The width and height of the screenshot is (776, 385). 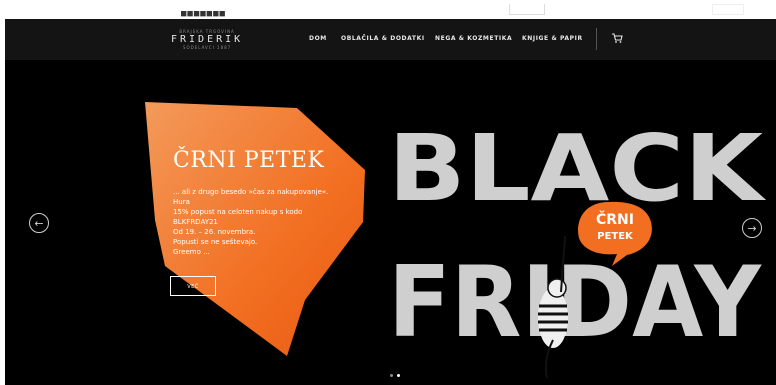 What do you see at coordinates (615, 236) in the screenshot?
I see `badge-line2: PETEK` at bounding box center [615, 236].